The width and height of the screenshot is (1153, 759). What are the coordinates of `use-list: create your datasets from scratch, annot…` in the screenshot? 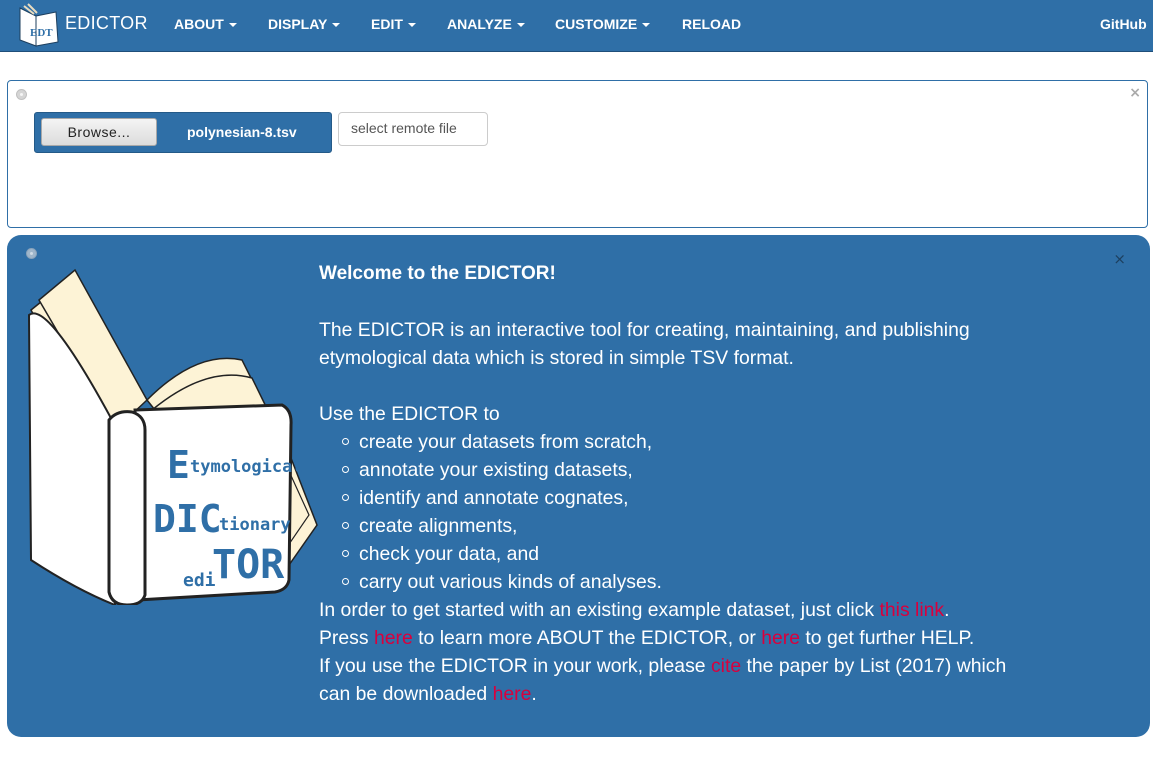 It's located at (669, 512).